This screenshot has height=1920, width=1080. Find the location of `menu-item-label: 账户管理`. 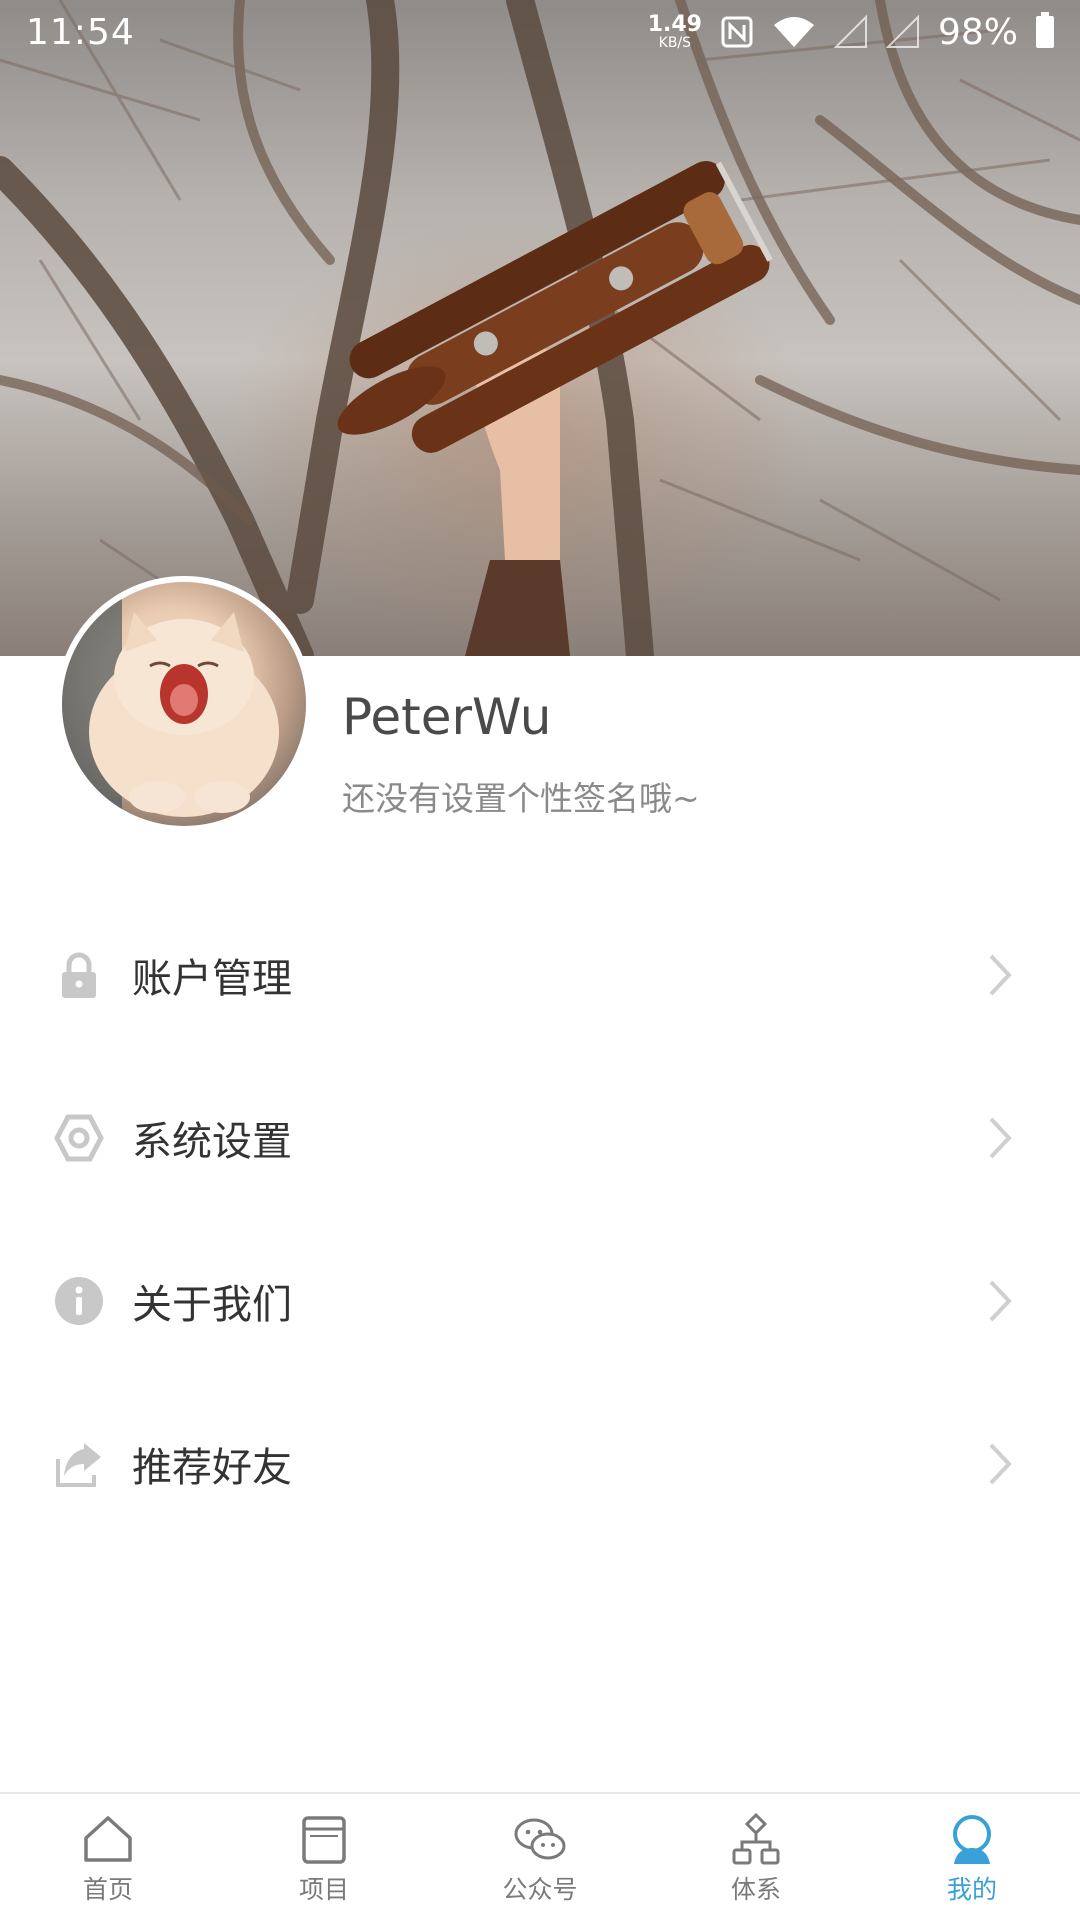

menu-item-label: 账户管理 is located at coordinates (212, 978).